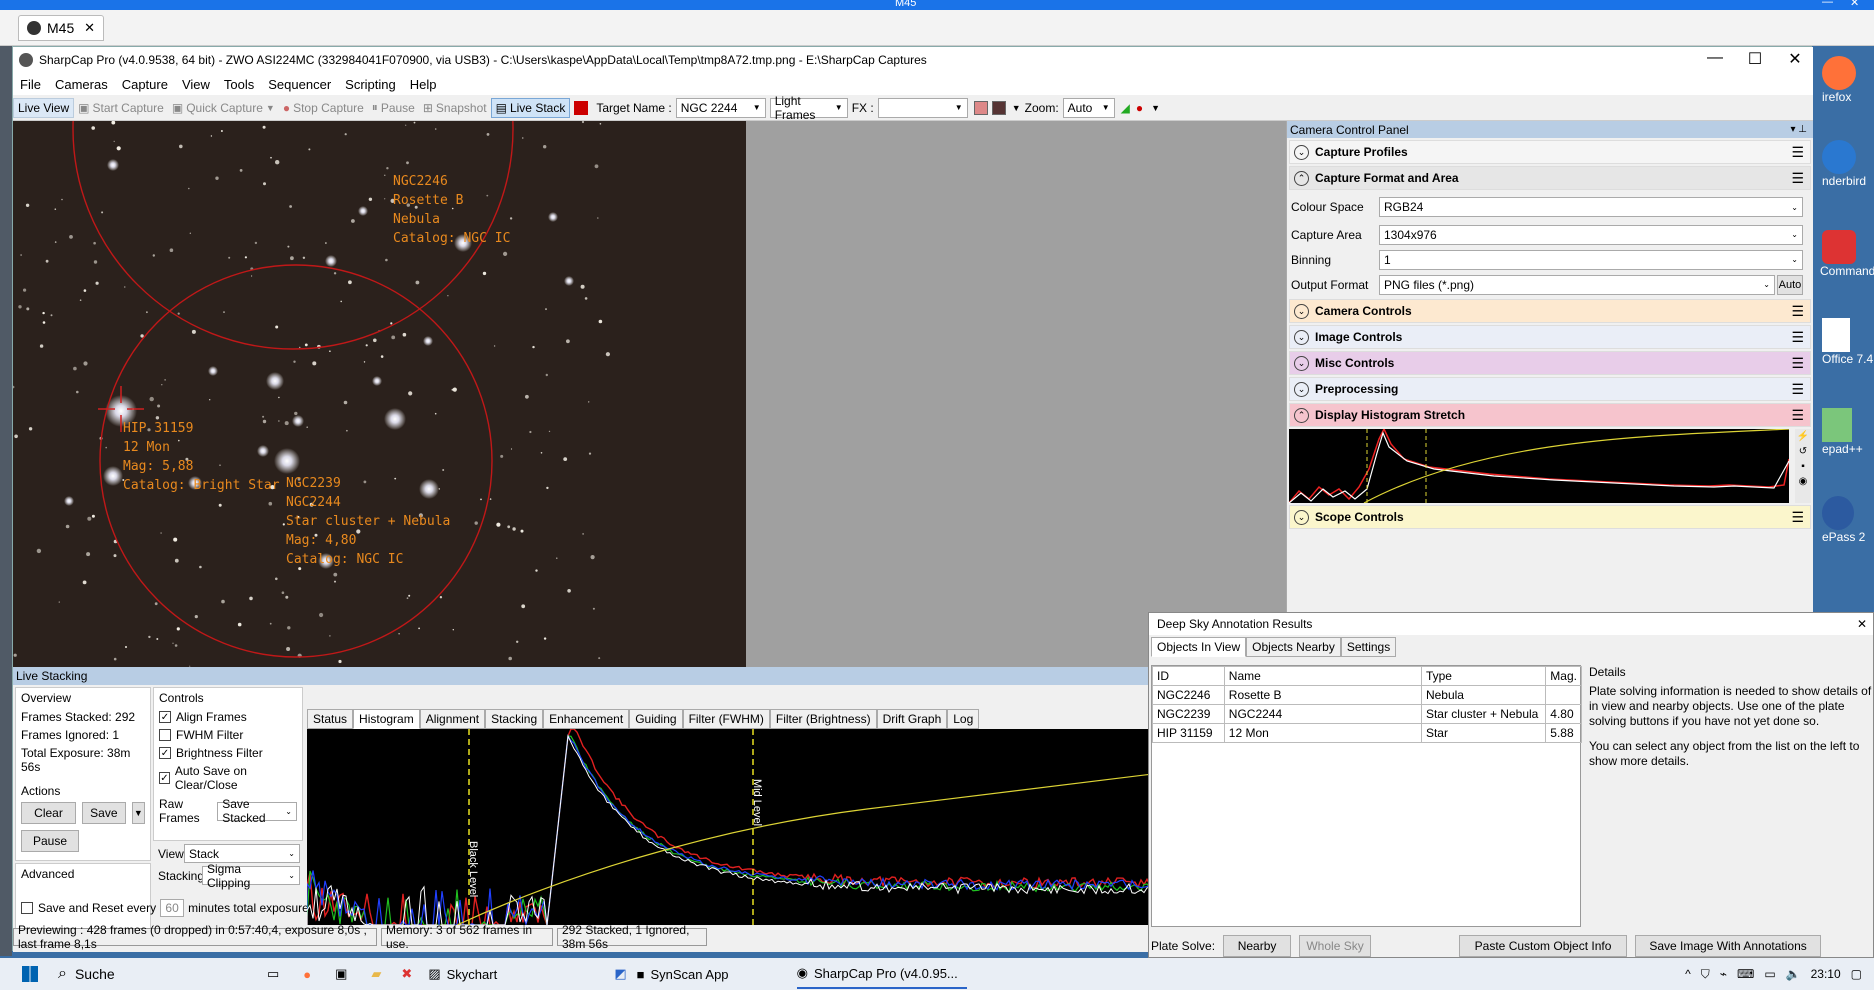 The image size is (1874, 990). What do you see at coordinates (196, 84) in the screenshot?
I see `menu-view: View` at bounding box center [196, 84].